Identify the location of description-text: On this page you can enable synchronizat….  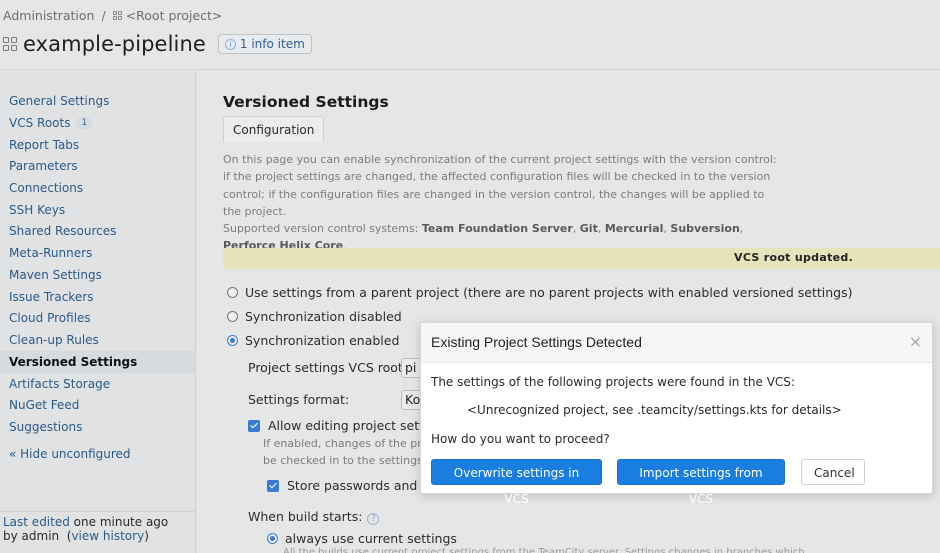
(500, 185).